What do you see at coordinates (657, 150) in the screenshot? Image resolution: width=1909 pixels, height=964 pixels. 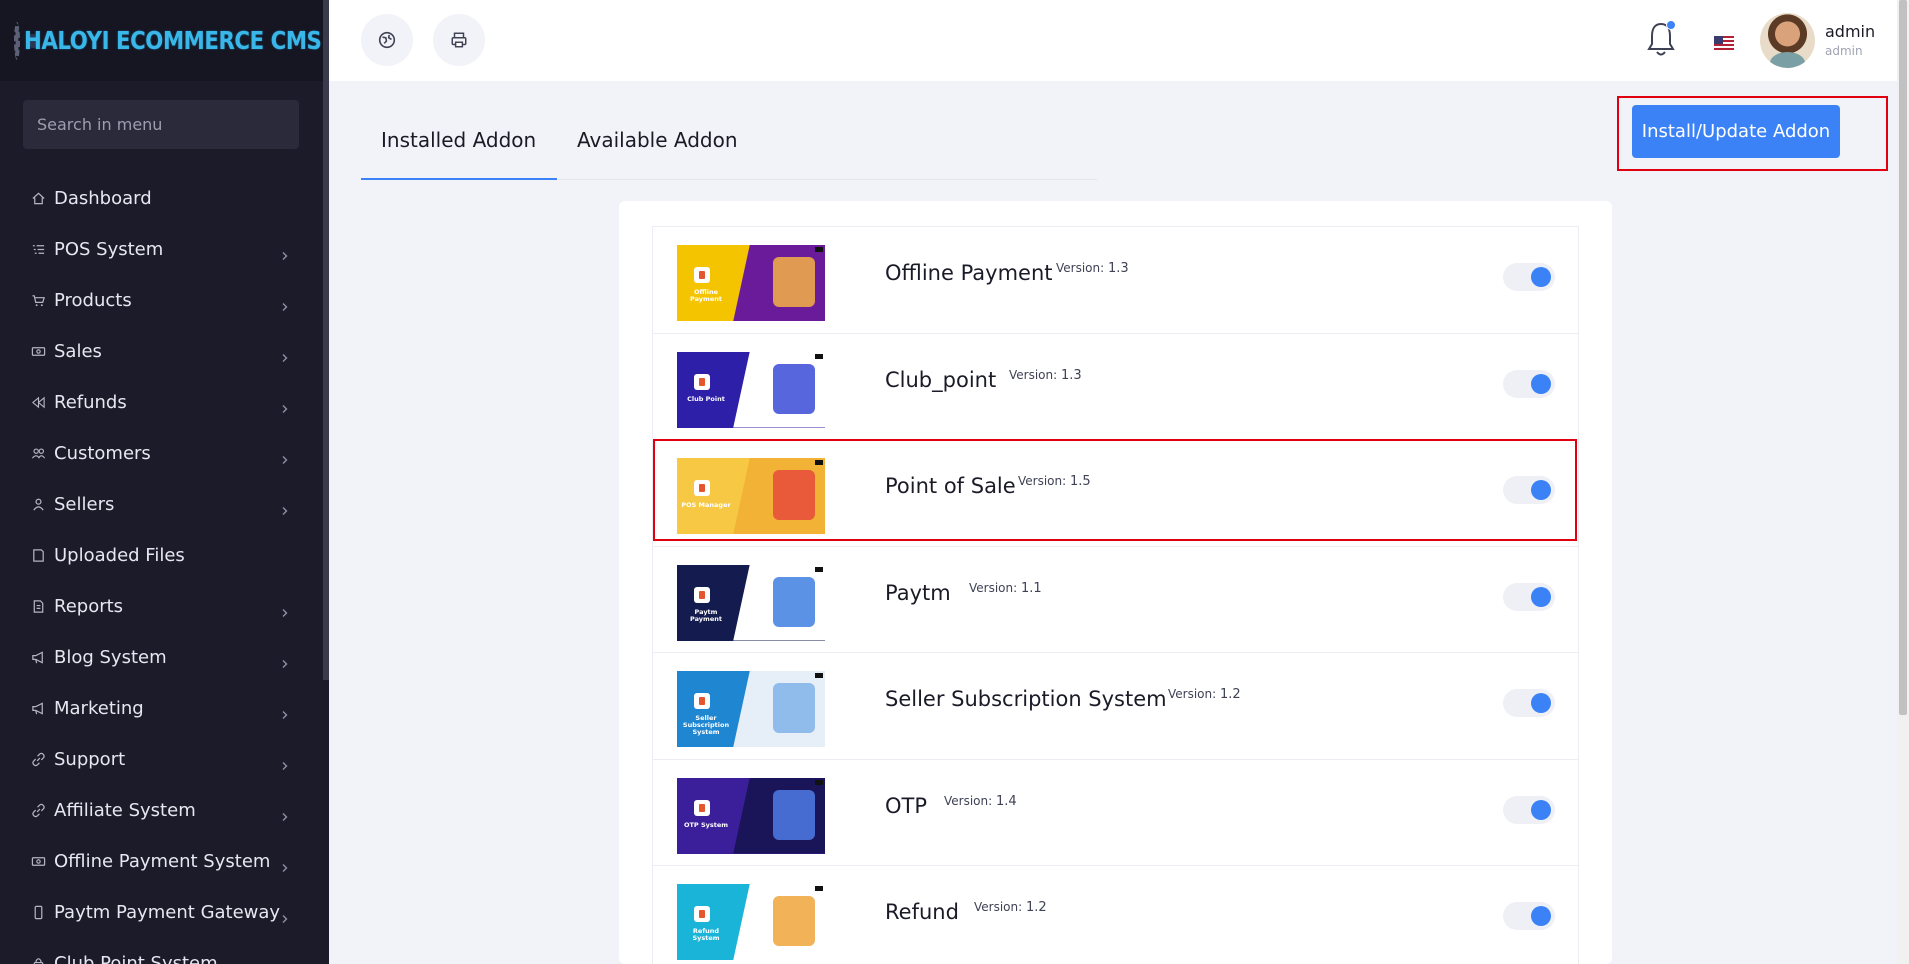 I see `tab-available-addon: Available Addon` at bounding box center [657, 150].